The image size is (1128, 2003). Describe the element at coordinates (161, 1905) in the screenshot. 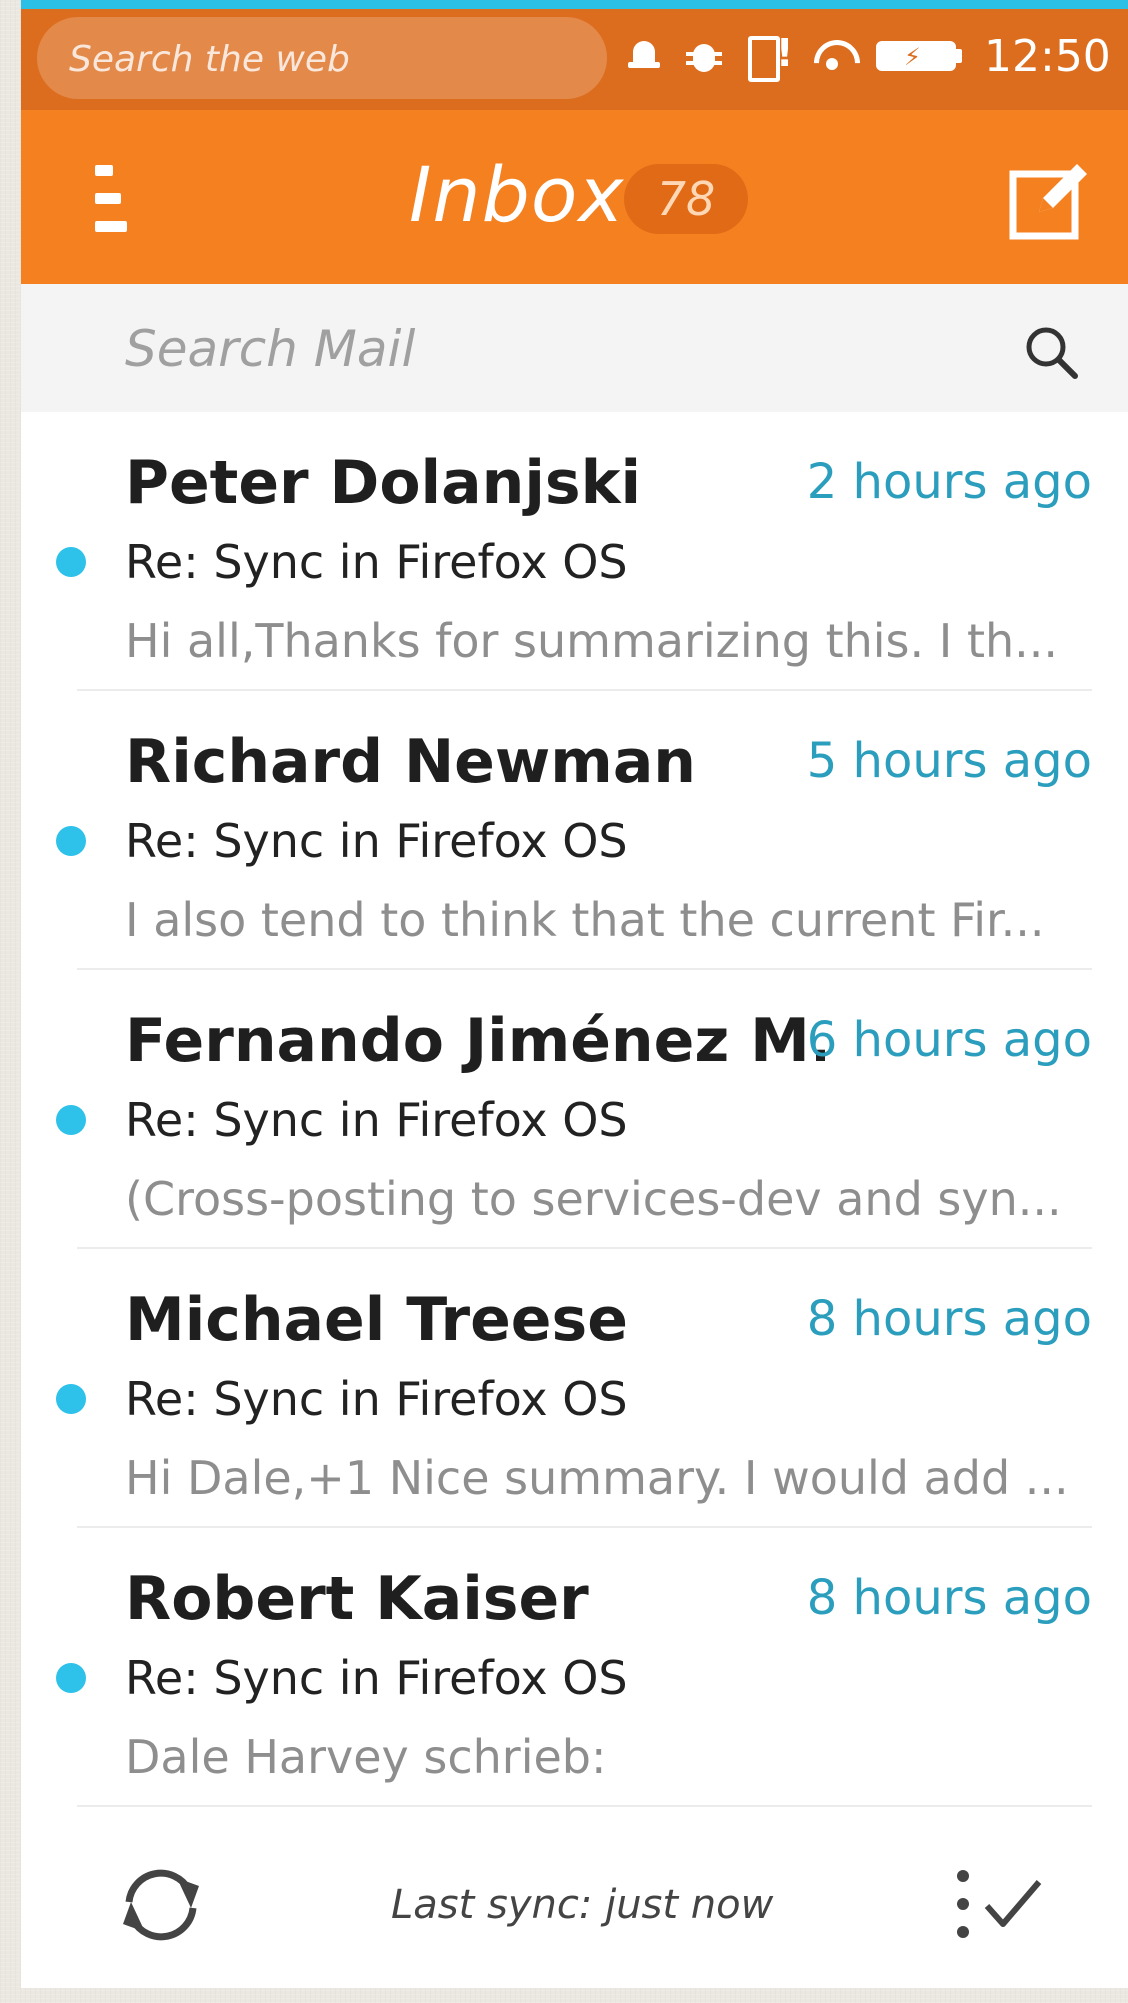

I see `sync-icon` at that location.